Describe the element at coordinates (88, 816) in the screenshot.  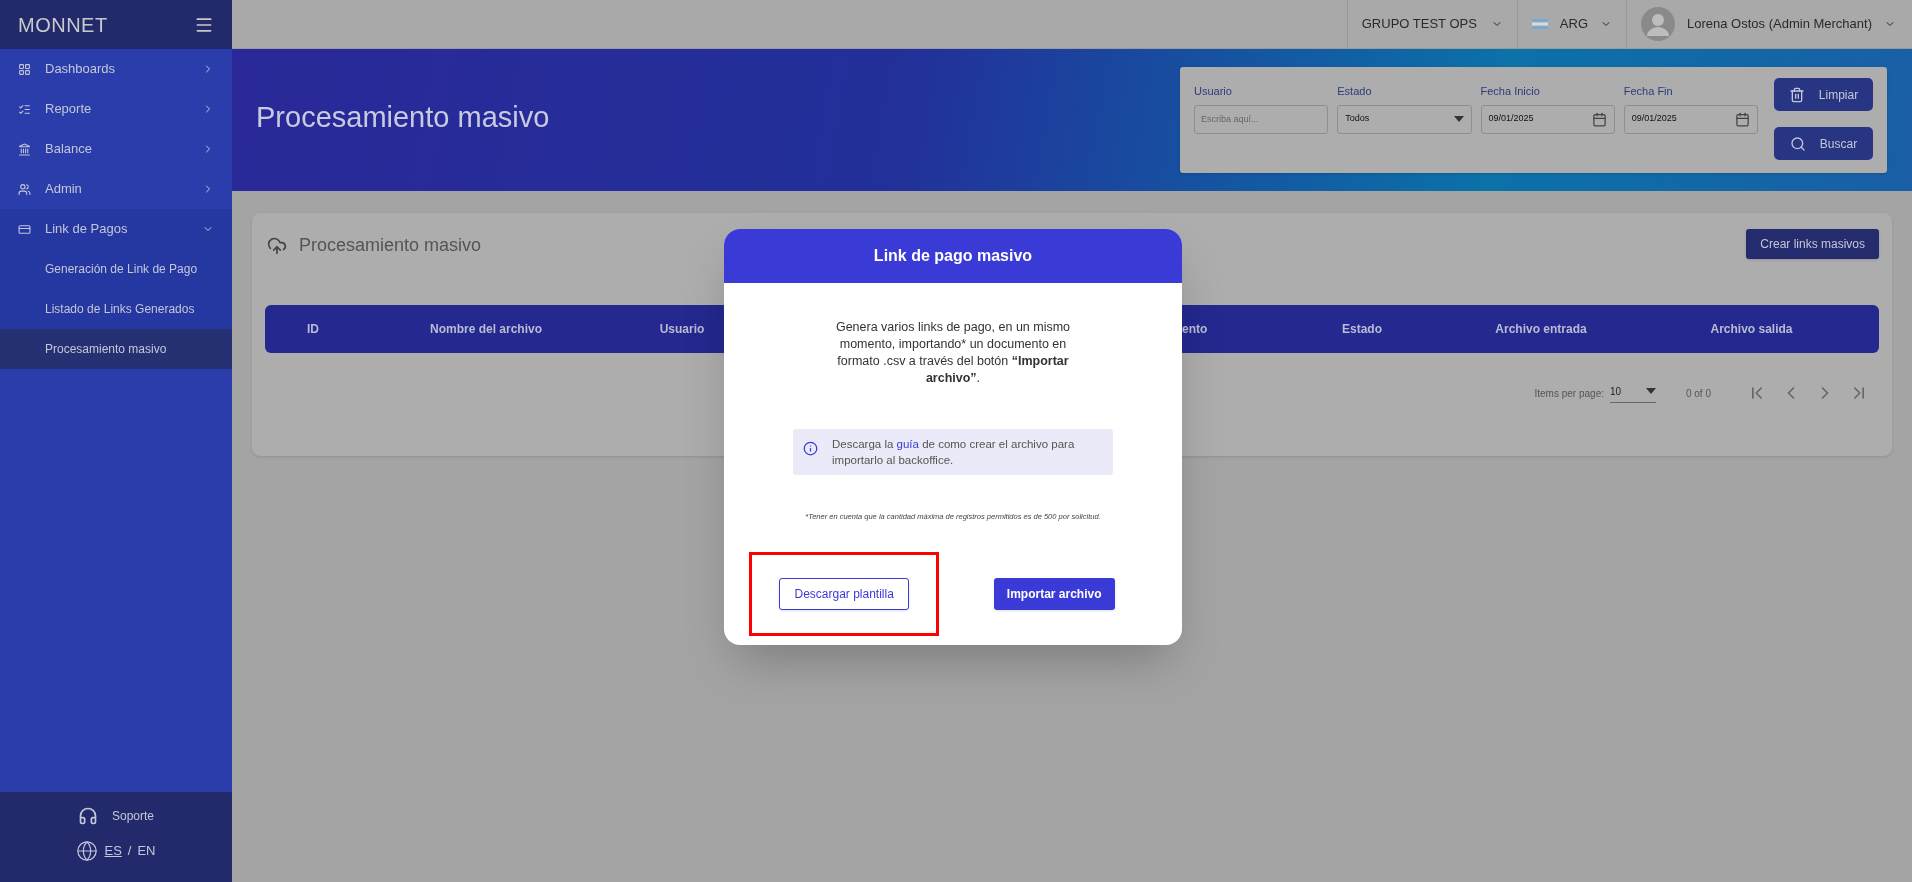
I see `headset-icon` at that location.